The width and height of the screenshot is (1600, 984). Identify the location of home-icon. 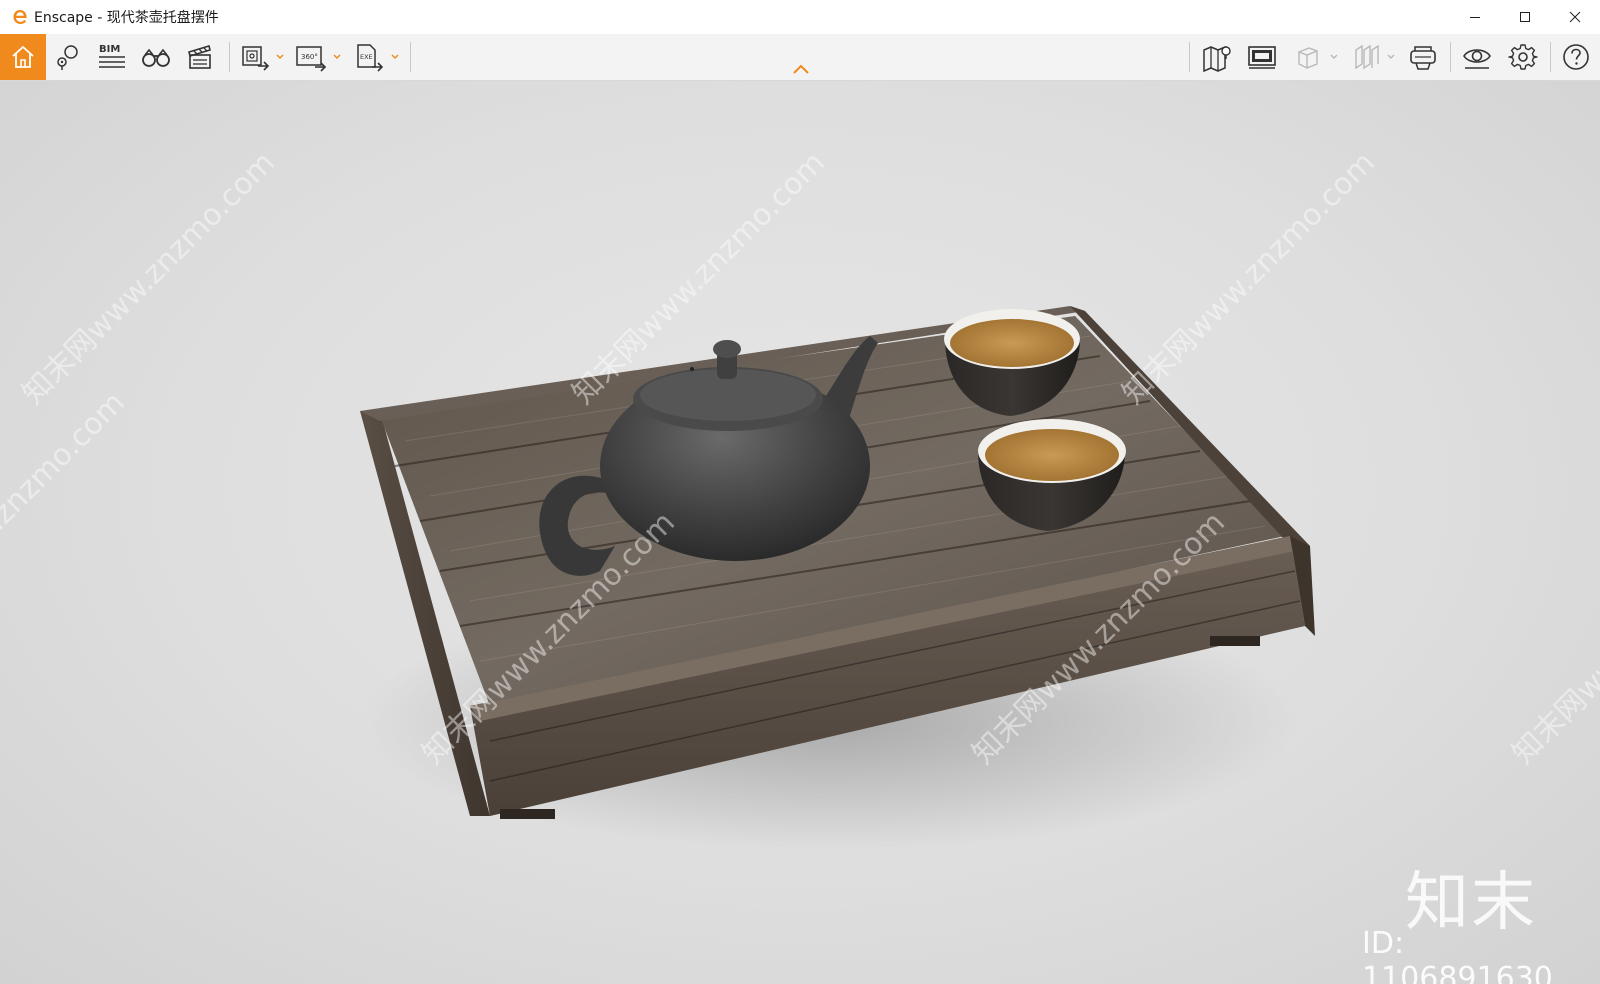
(23, 57).